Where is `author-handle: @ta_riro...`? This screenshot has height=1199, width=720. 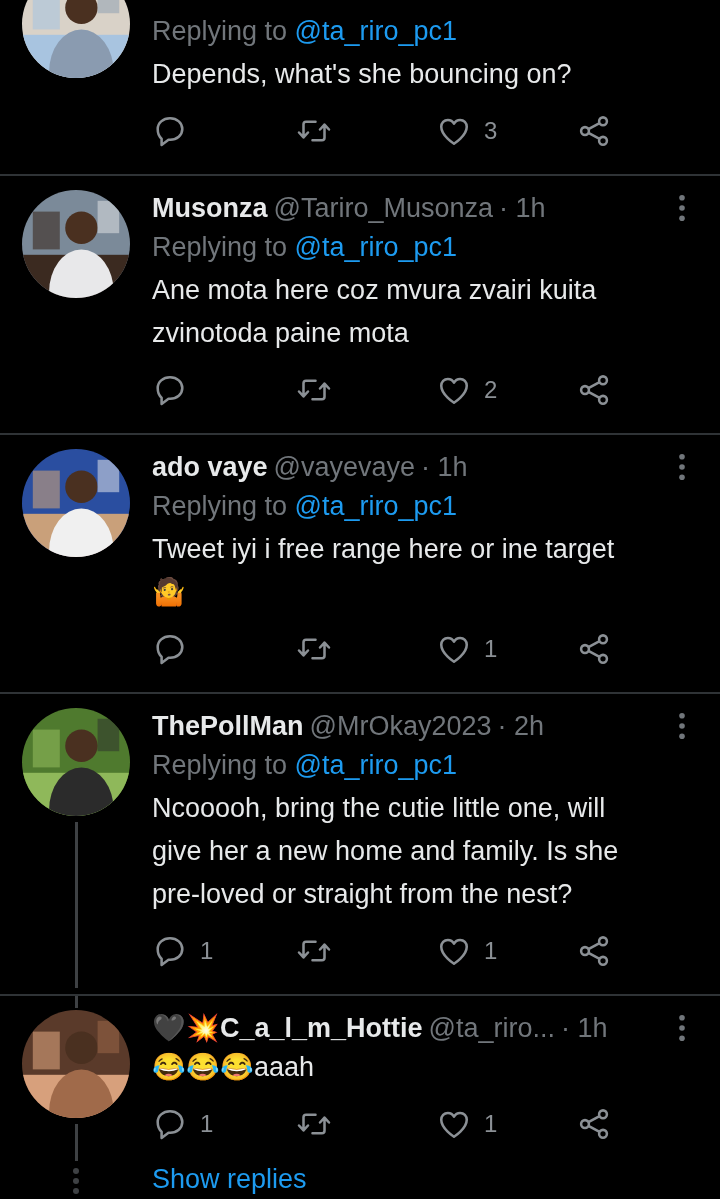
author-handle: @ta_riro... is located at coordinates (492, 1028).